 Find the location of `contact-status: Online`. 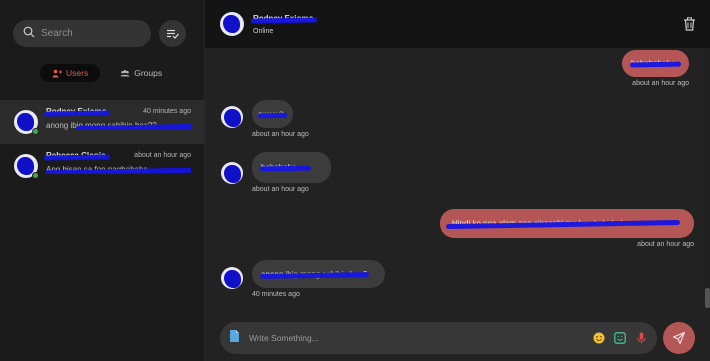

contact-status: Online is located at coordinates (263, 31).